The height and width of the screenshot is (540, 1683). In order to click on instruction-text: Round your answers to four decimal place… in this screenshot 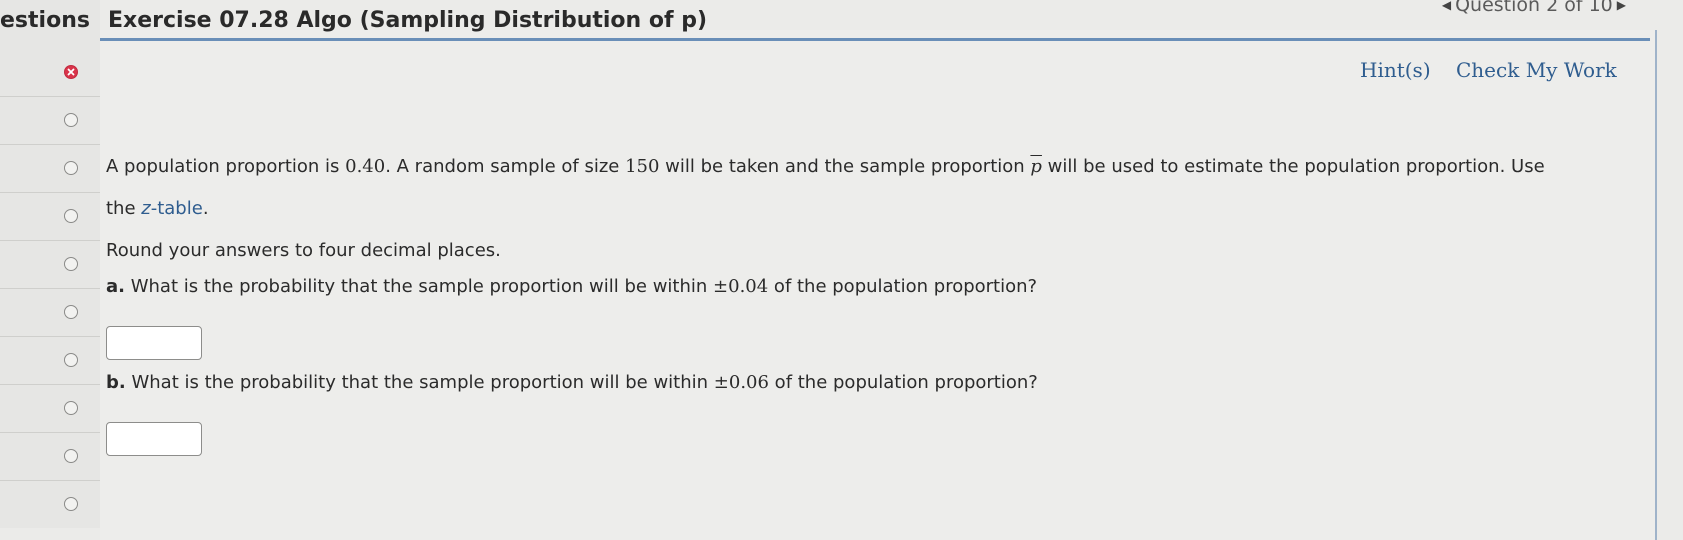, I will do `click(303, 250)`.